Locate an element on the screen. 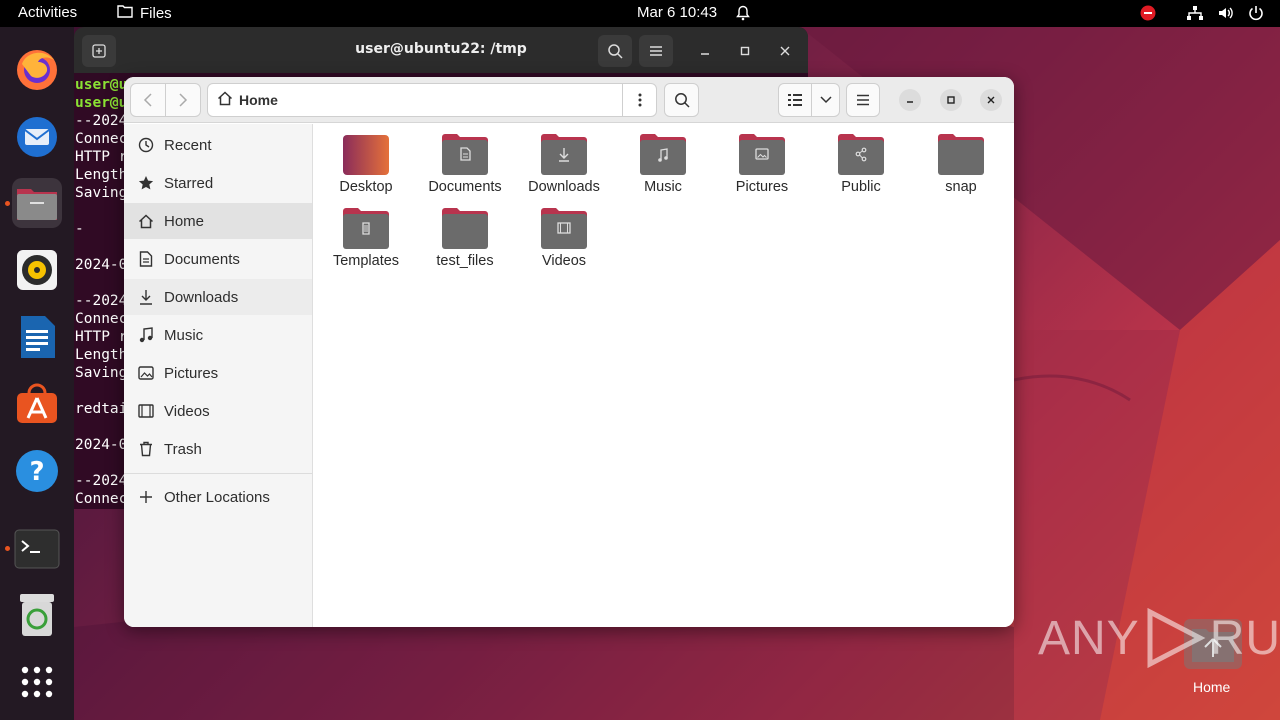 This screenshot has height=720, width=1280. folder-label: Music is located at coordinates (663, 187).